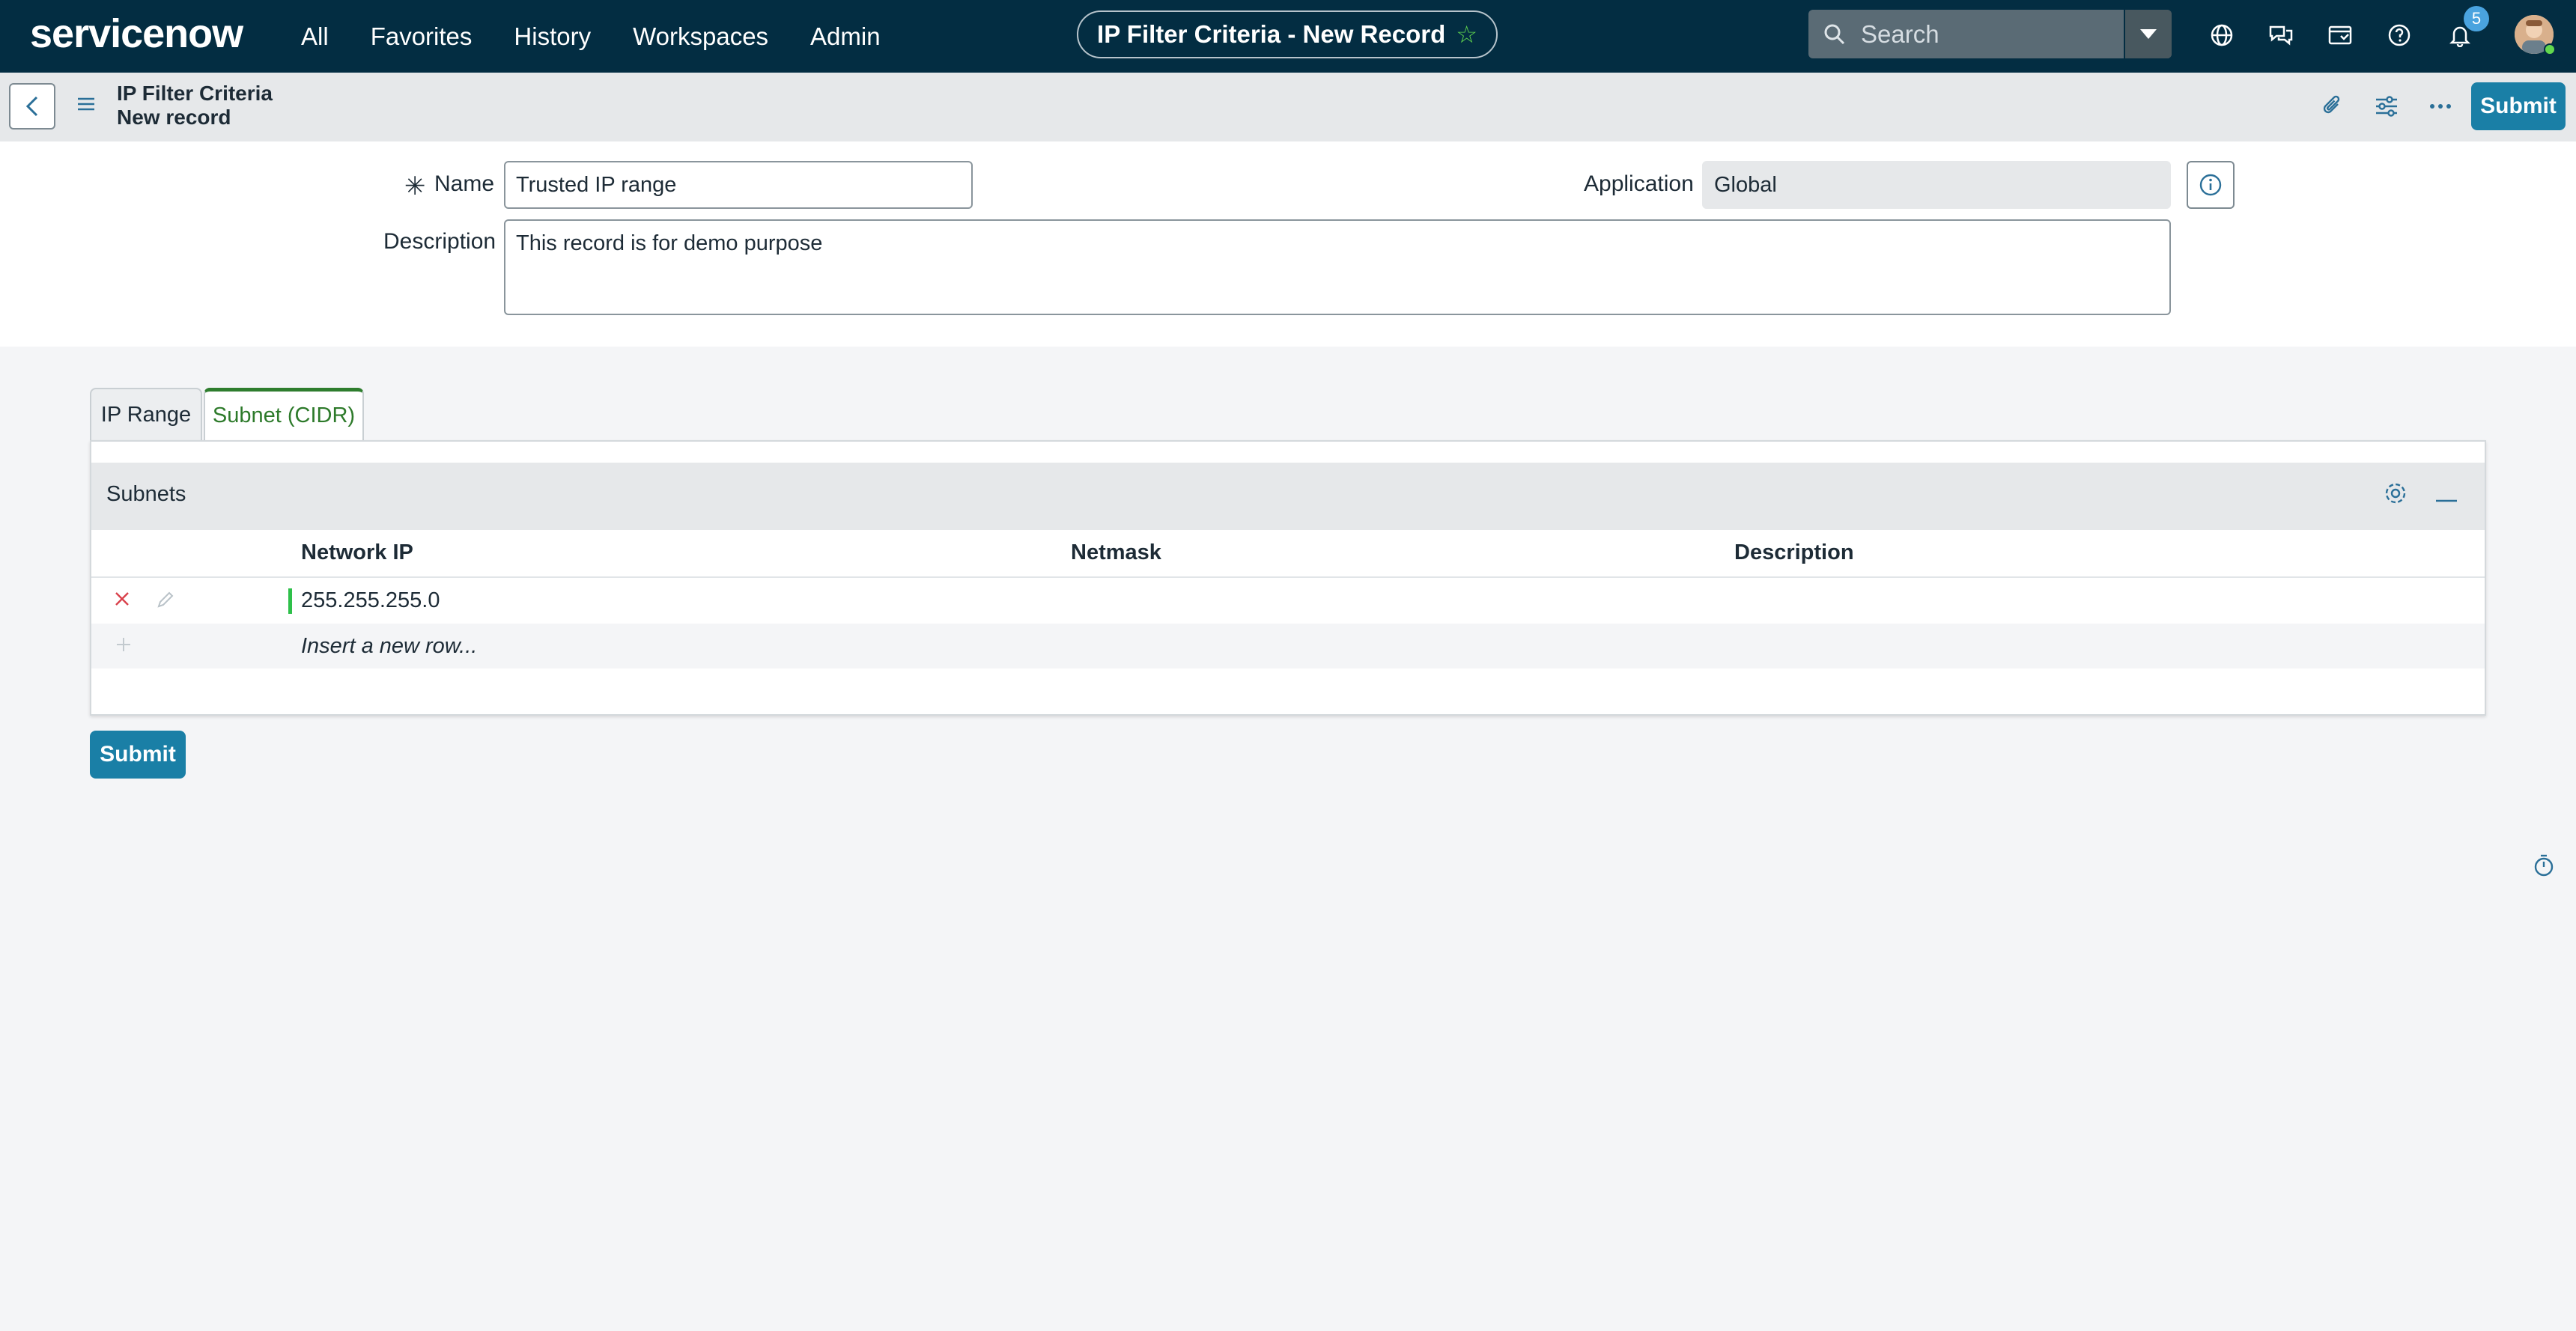 This screenshot has width=2576, height=1331. Describe the element at coordinates (1271, 34) in the screenshot. I see `record-title: IP Filter Criteria - New Record` at that location.